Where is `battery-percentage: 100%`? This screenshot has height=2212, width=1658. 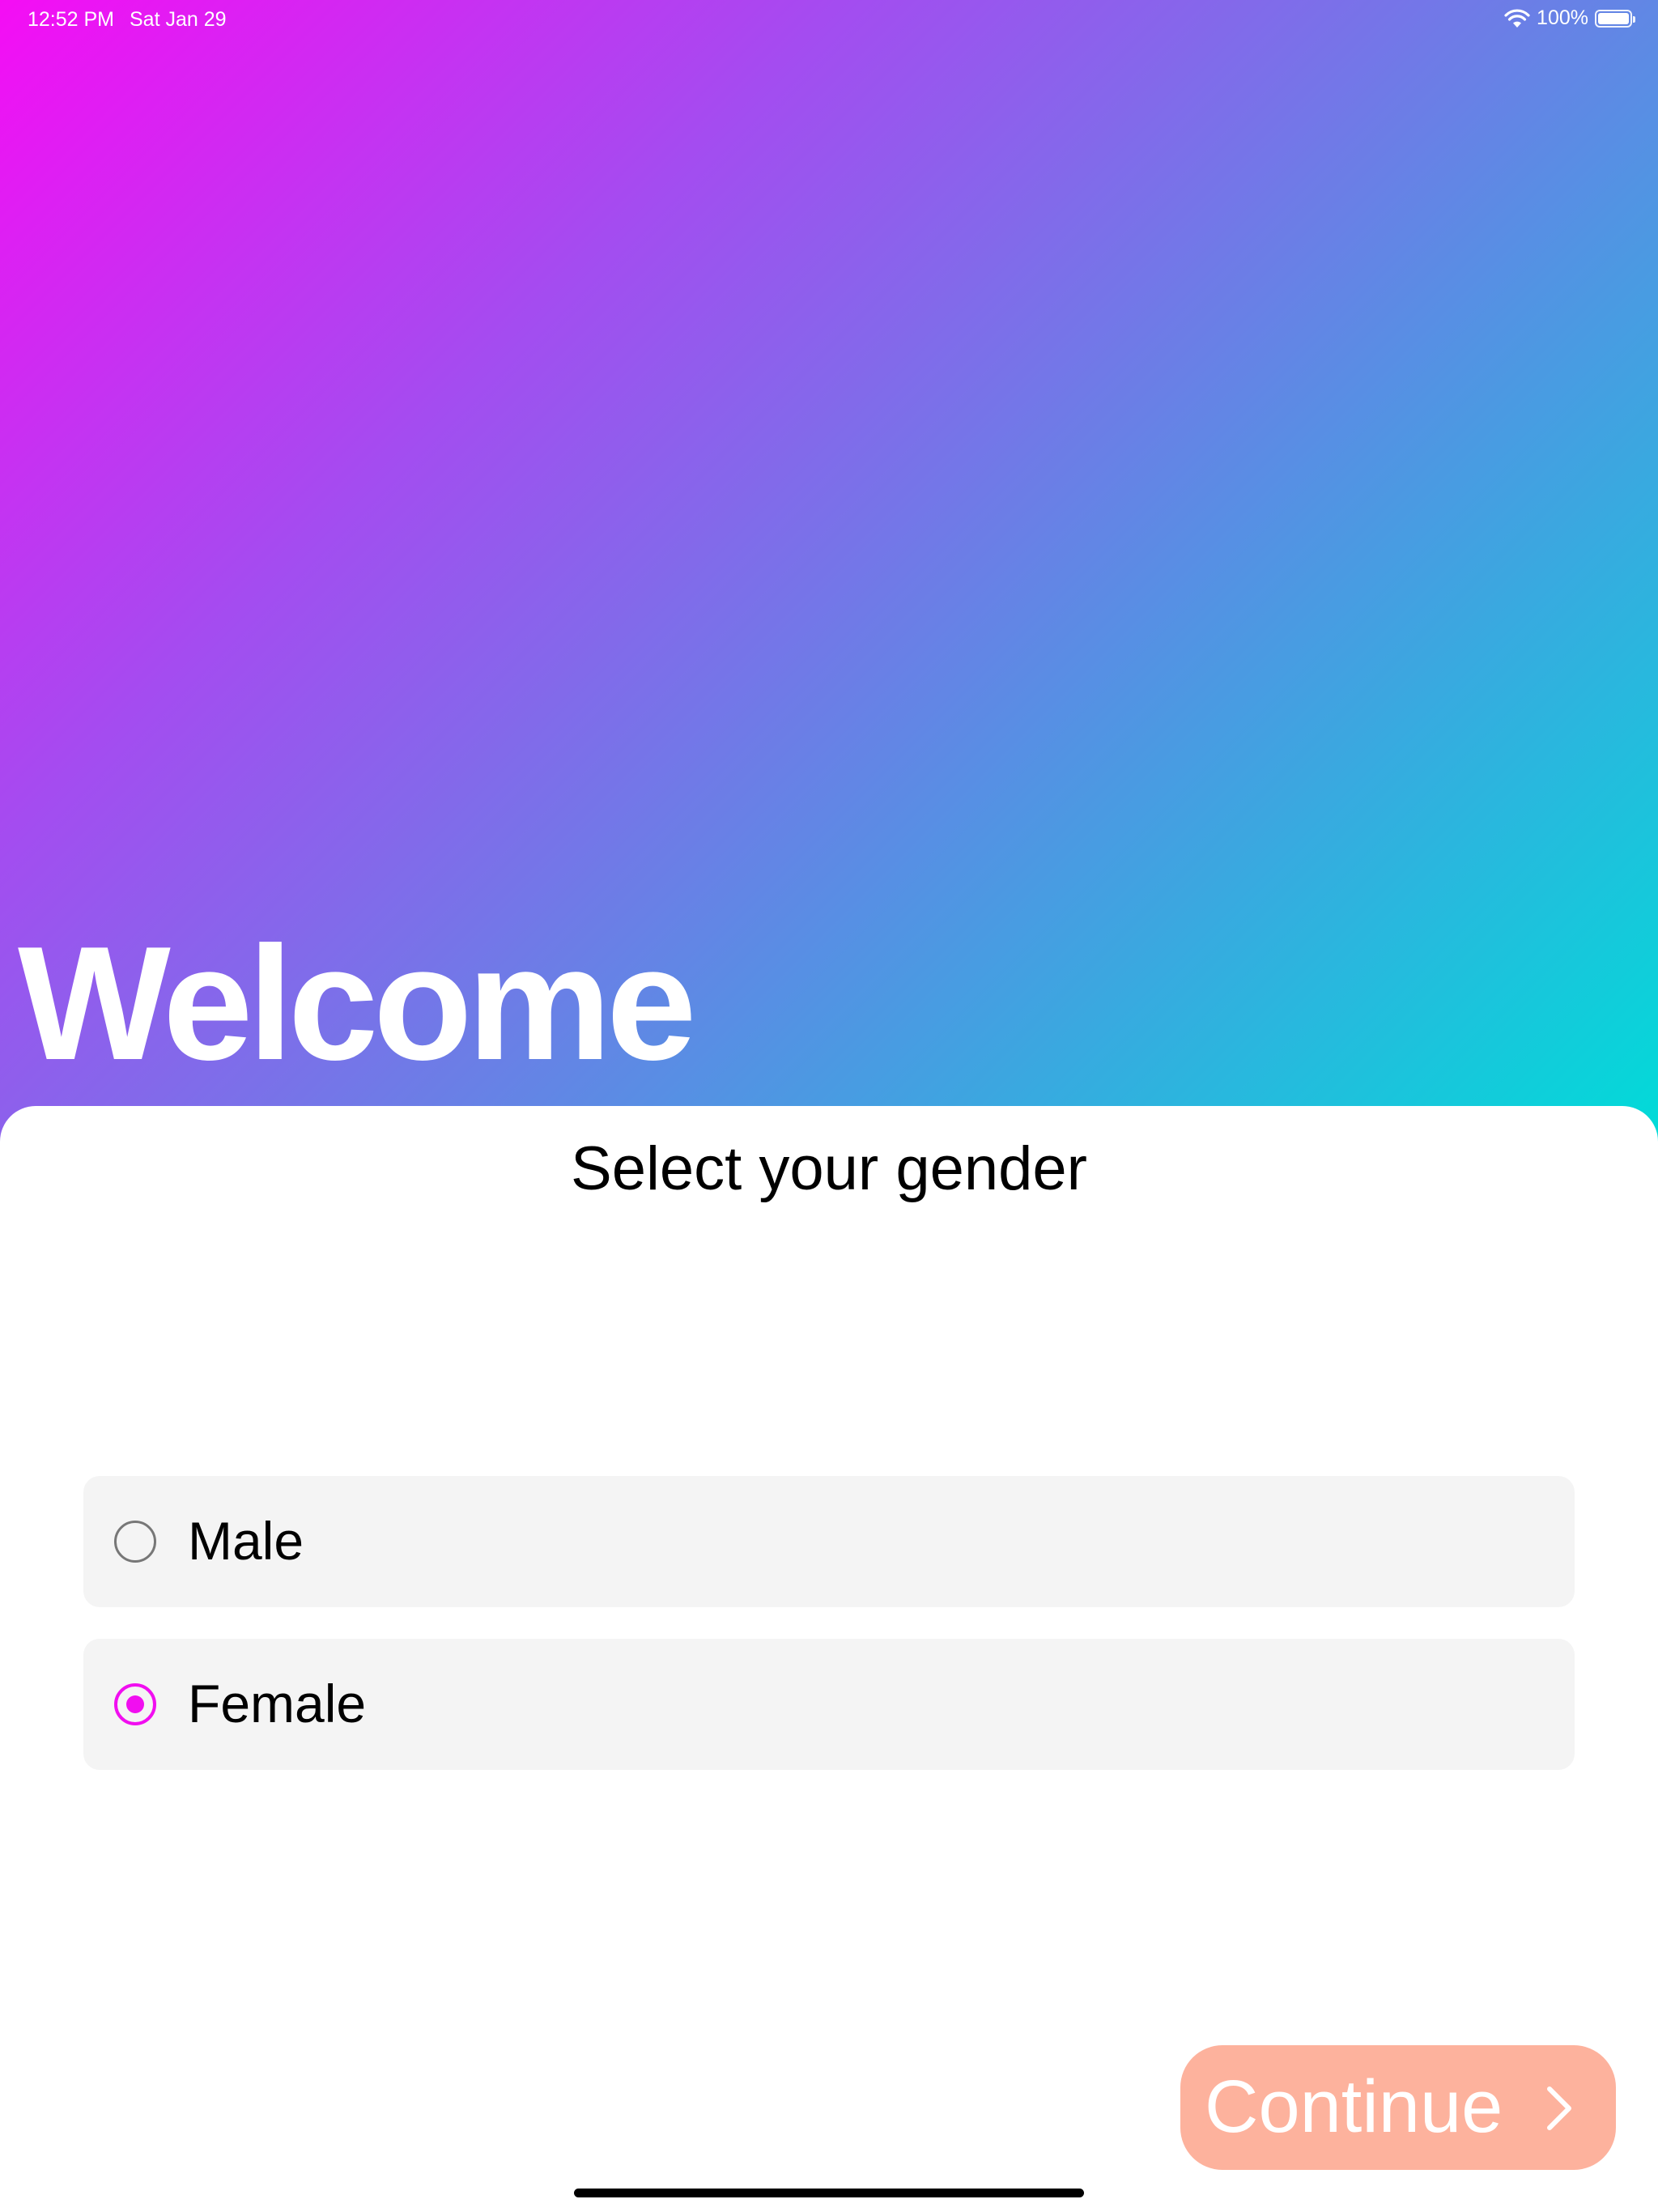 battery-percentage: 100% is located at coordinates (1562, 18).